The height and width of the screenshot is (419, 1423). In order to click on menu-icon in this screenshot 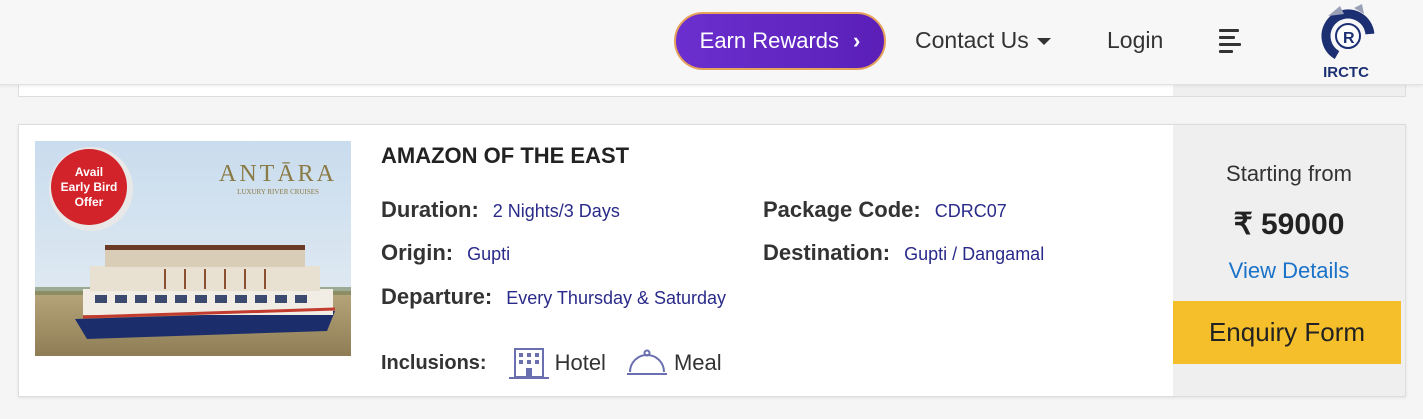, I will do `click(1231, 41)`.